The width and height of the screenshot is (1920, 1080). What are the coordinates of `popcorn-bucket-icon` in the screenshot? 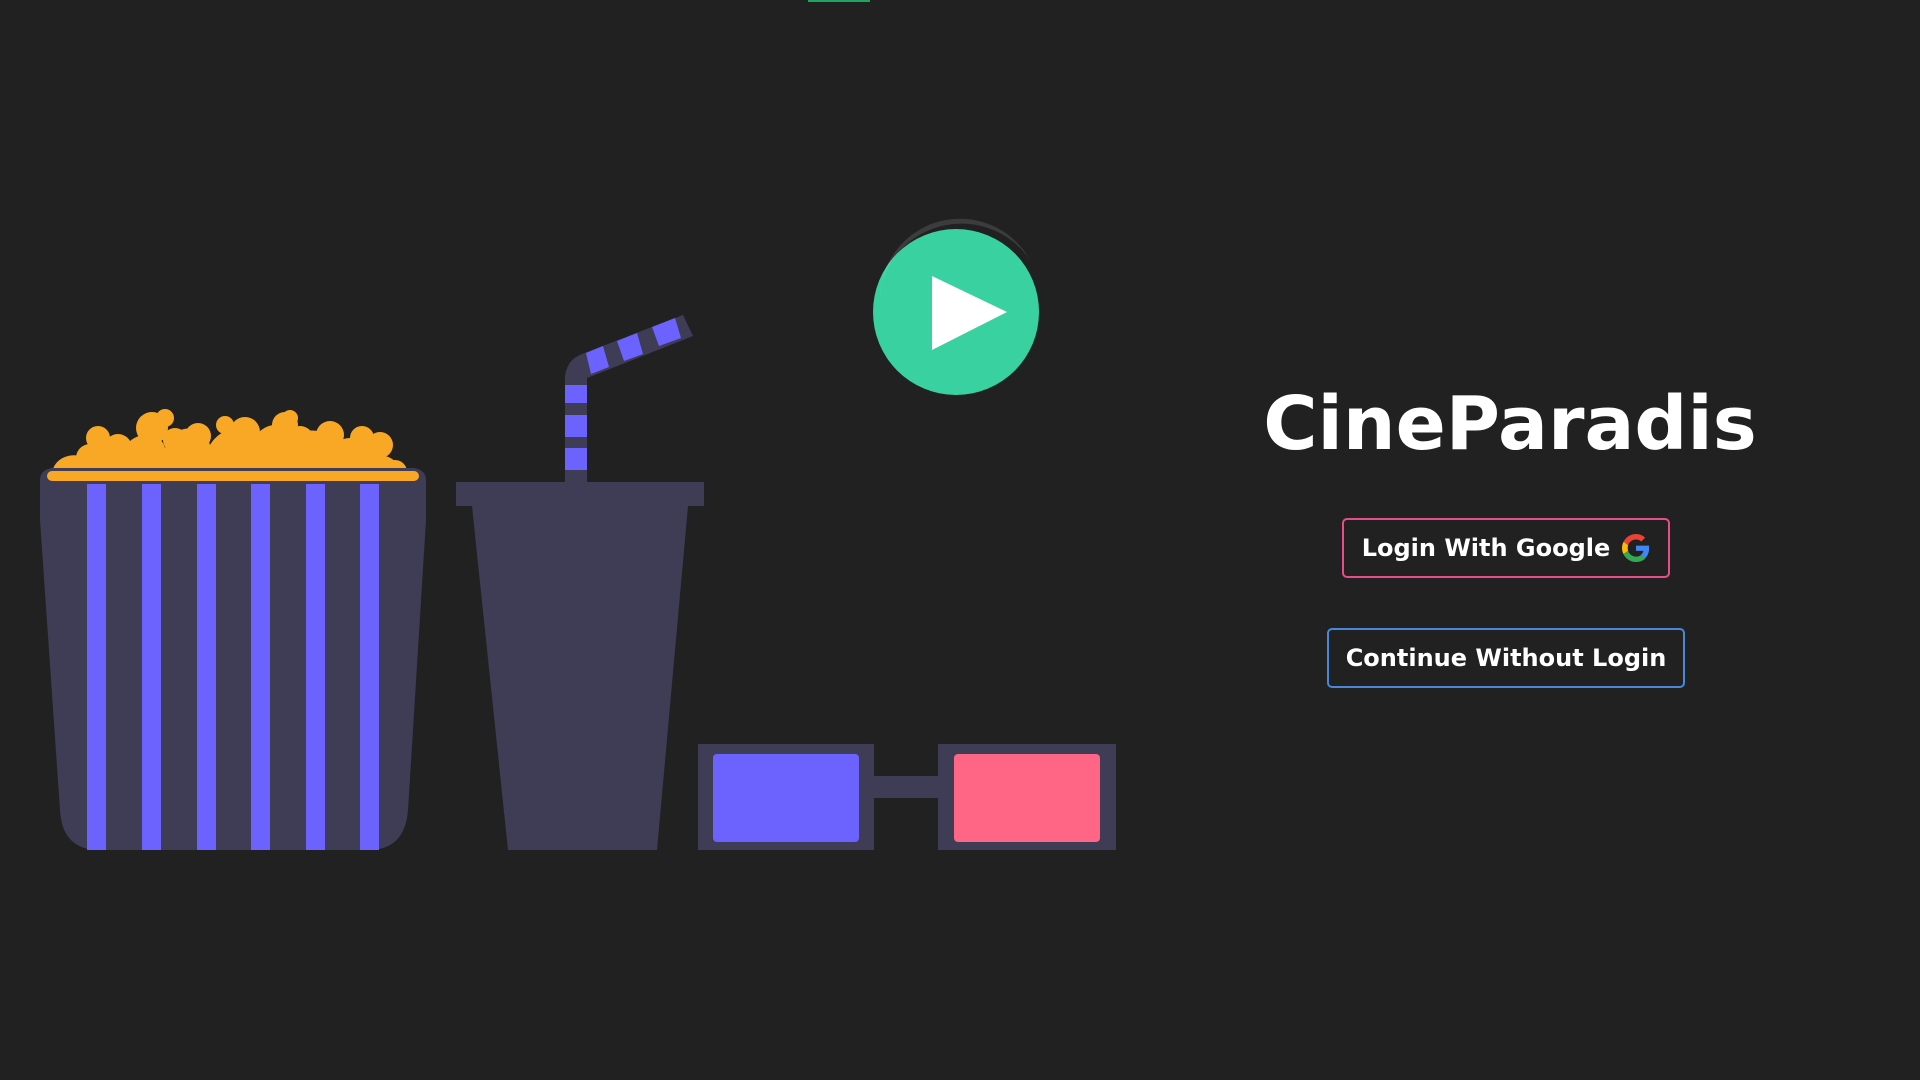 It's located at (233, 629).